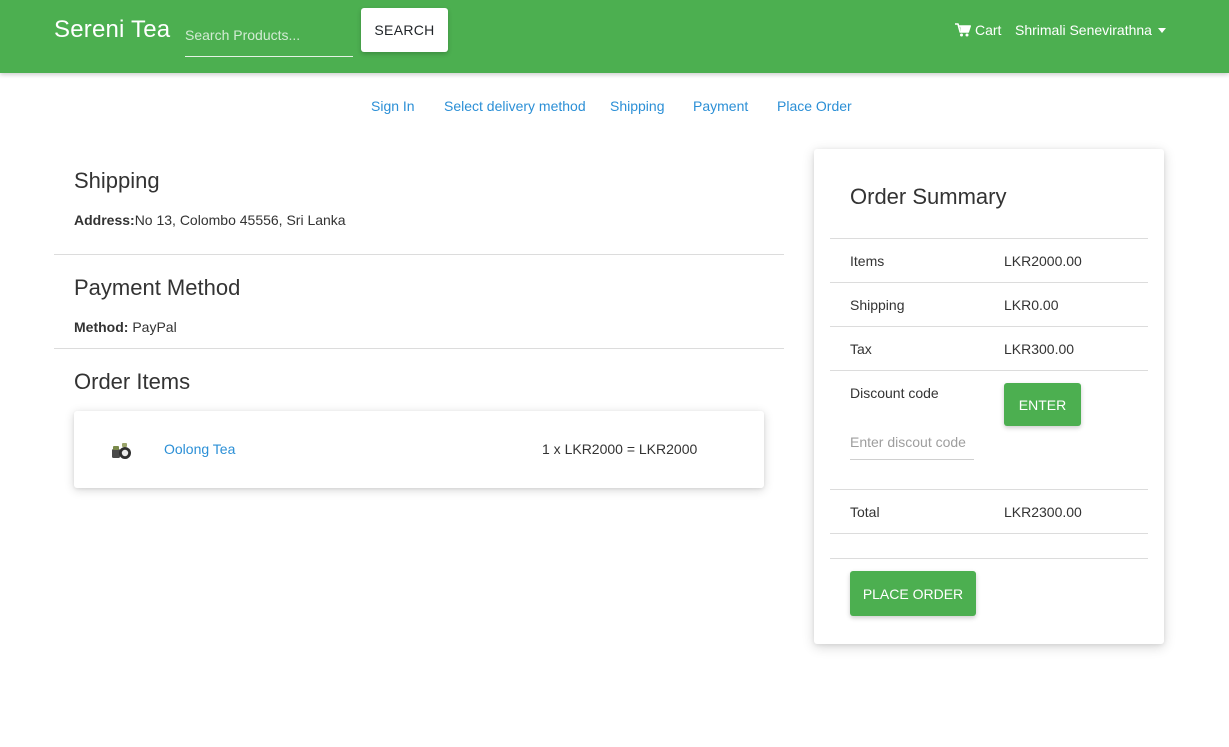  What do you see at coordinates (157, 287) in the screenshot?
I see `payment-method-title: Payment Method` at bounding box center [157, 287].